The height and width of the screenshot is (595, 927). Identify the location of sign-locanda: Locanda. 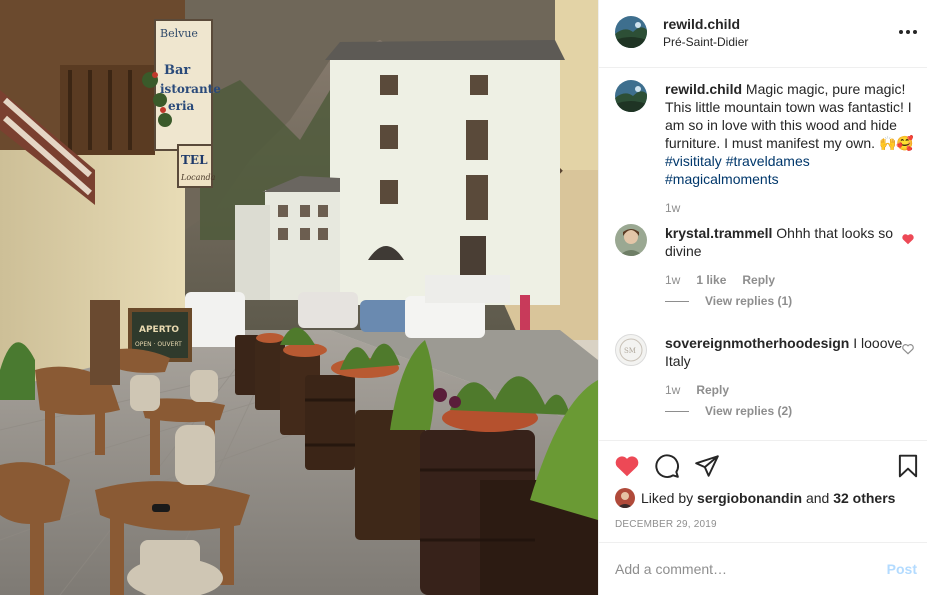
(198, 177).